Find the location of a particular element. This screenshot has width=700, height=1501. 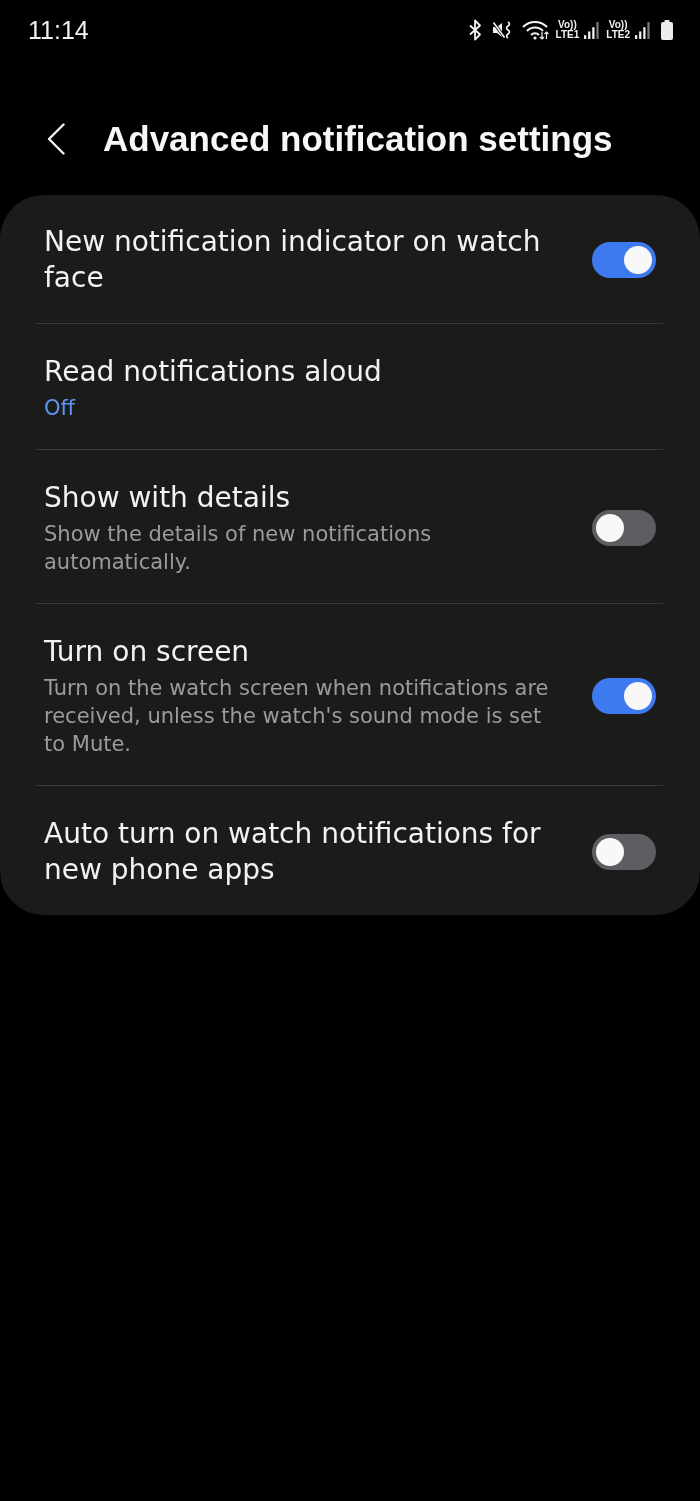

setting-title: Read notifications aloud is located at coordinates (300, 372).